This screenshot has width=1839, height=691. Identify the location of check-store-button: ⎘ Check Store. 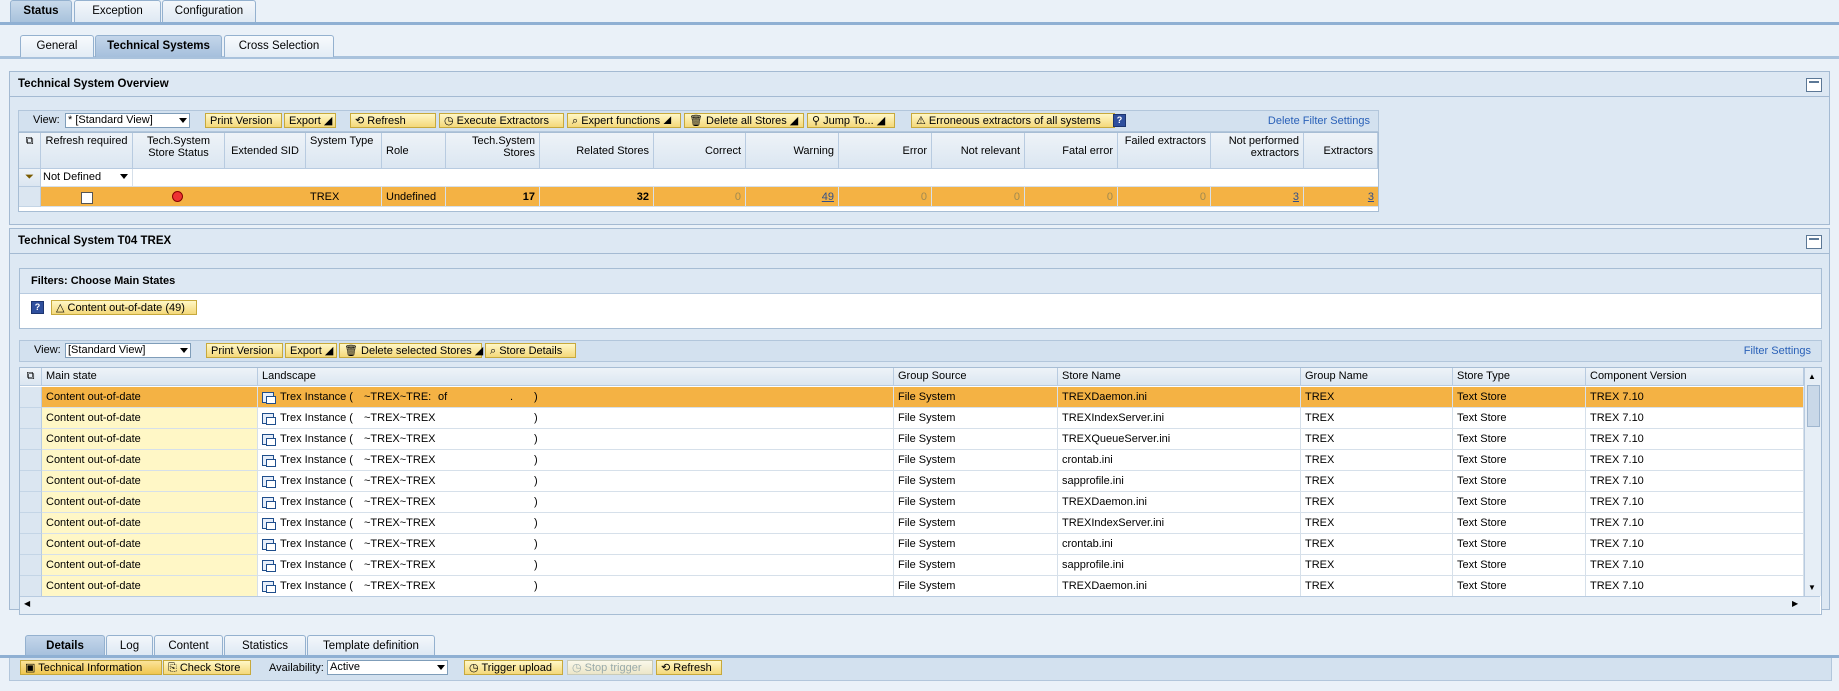
(207, 667).